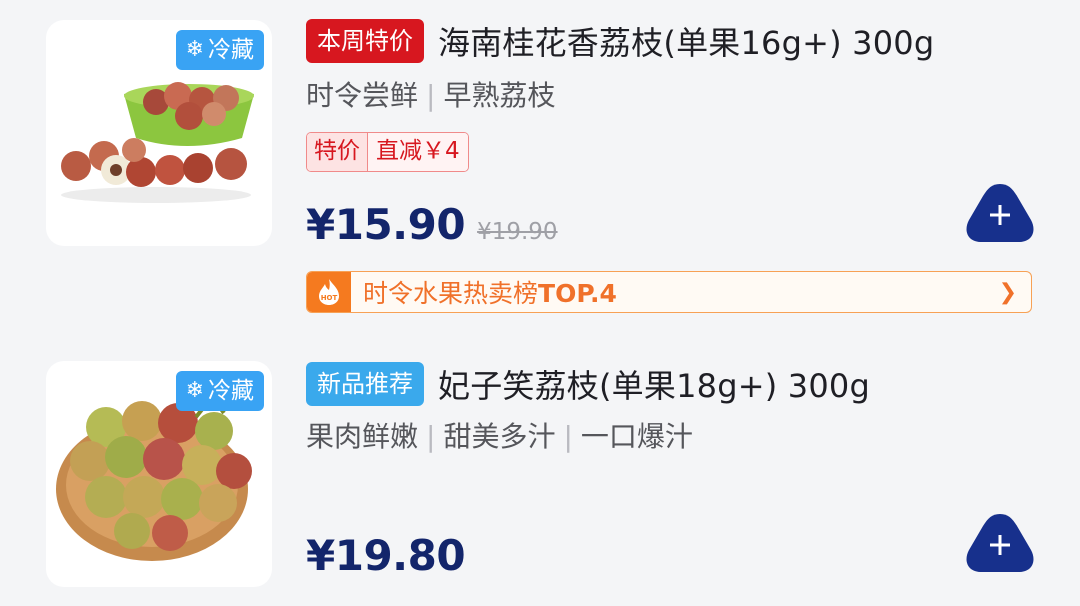  I want to click on price-row: ¥15.90 ¥19.90, so click(432, 224).